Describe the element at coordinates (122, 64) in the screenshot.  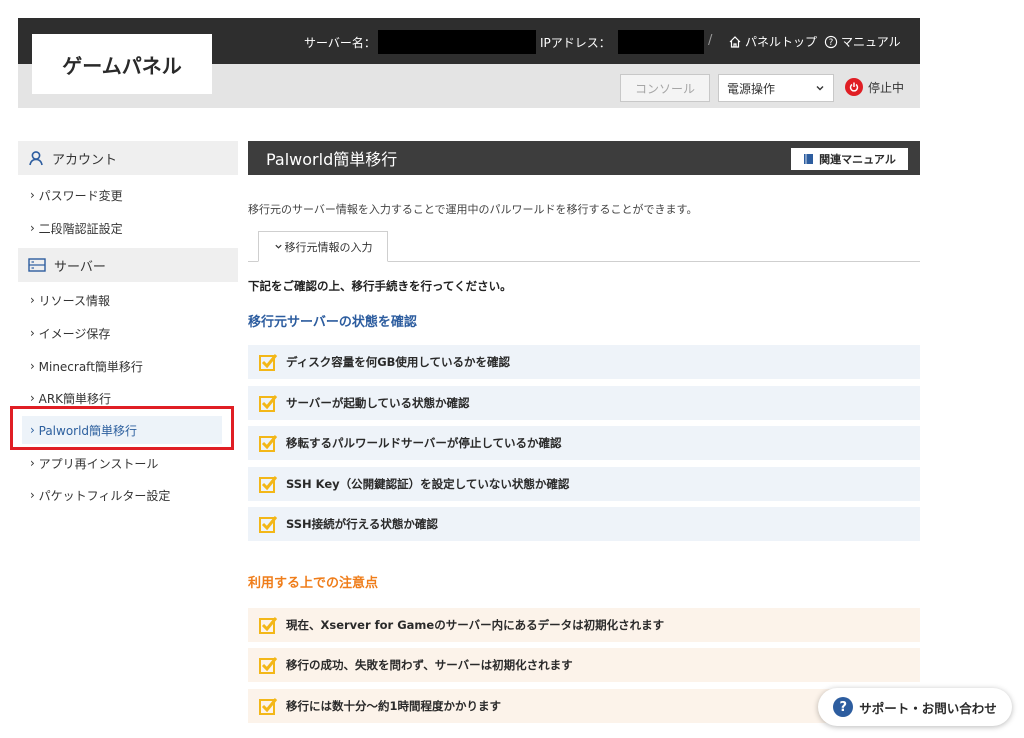
I see `logo: ゲームパネル` at that location.